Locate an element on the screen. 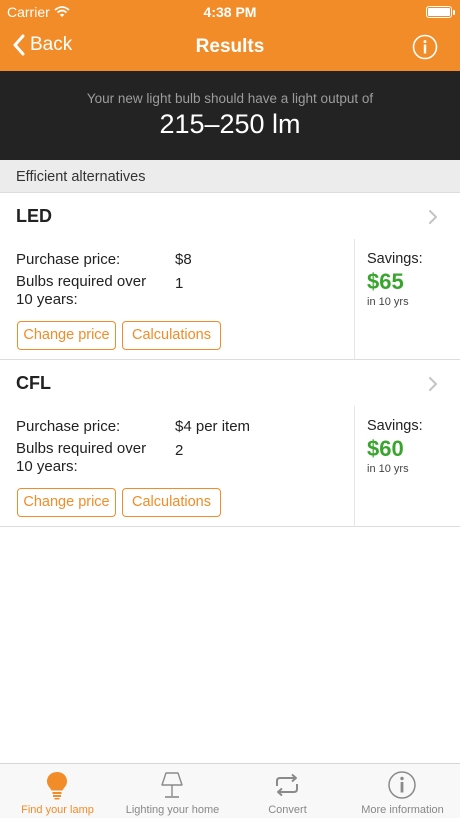 This screenshot has height=818, width=460. tab-lighting-your-home: Lighting your home is located at coordinates (172, 791).